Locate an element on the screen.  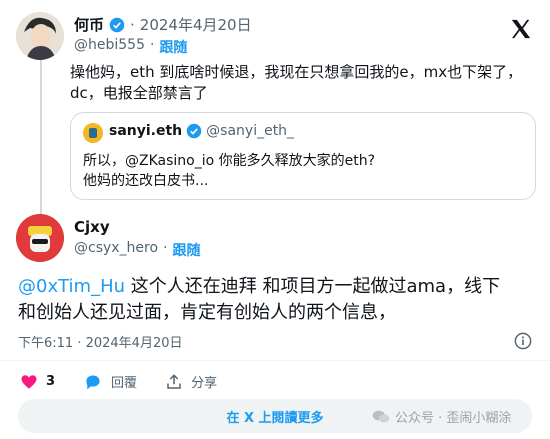
mention-link: @0xTim_Hu is located at coordinates (71, 286).